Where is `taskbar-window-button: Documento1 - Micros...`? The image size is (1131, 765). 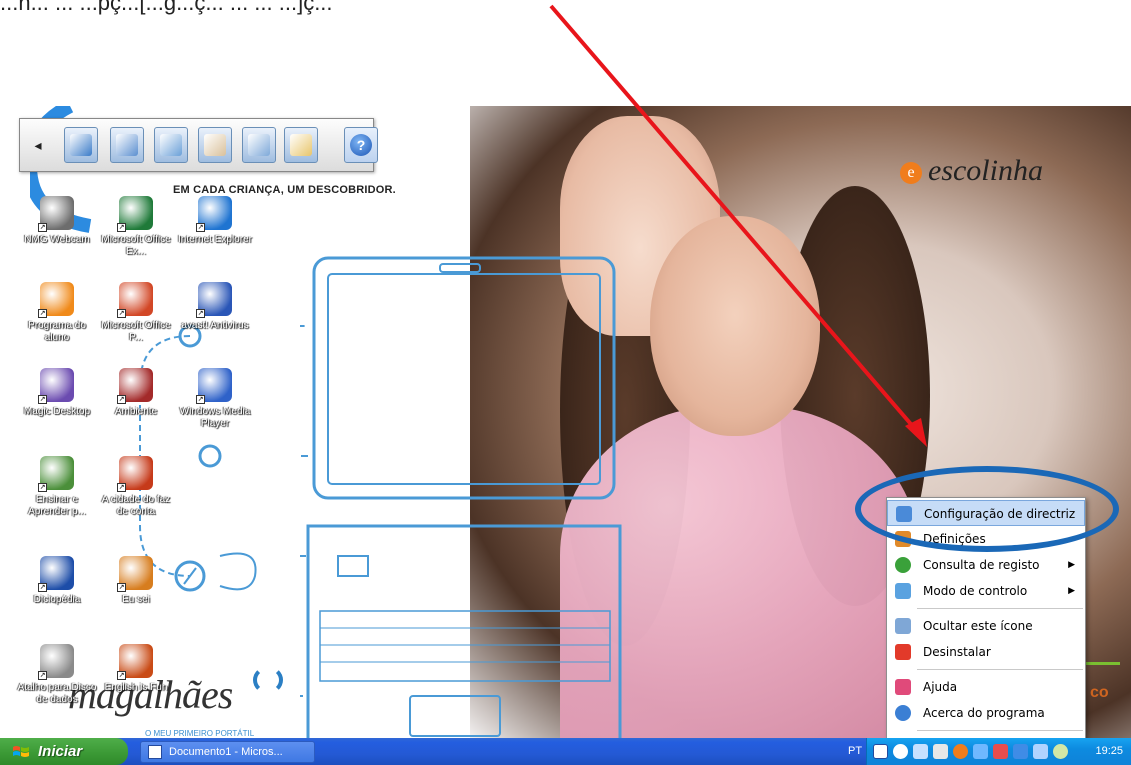
taskbar-window-button: Documento1 - Micros... is located at coordinates (227, 752).